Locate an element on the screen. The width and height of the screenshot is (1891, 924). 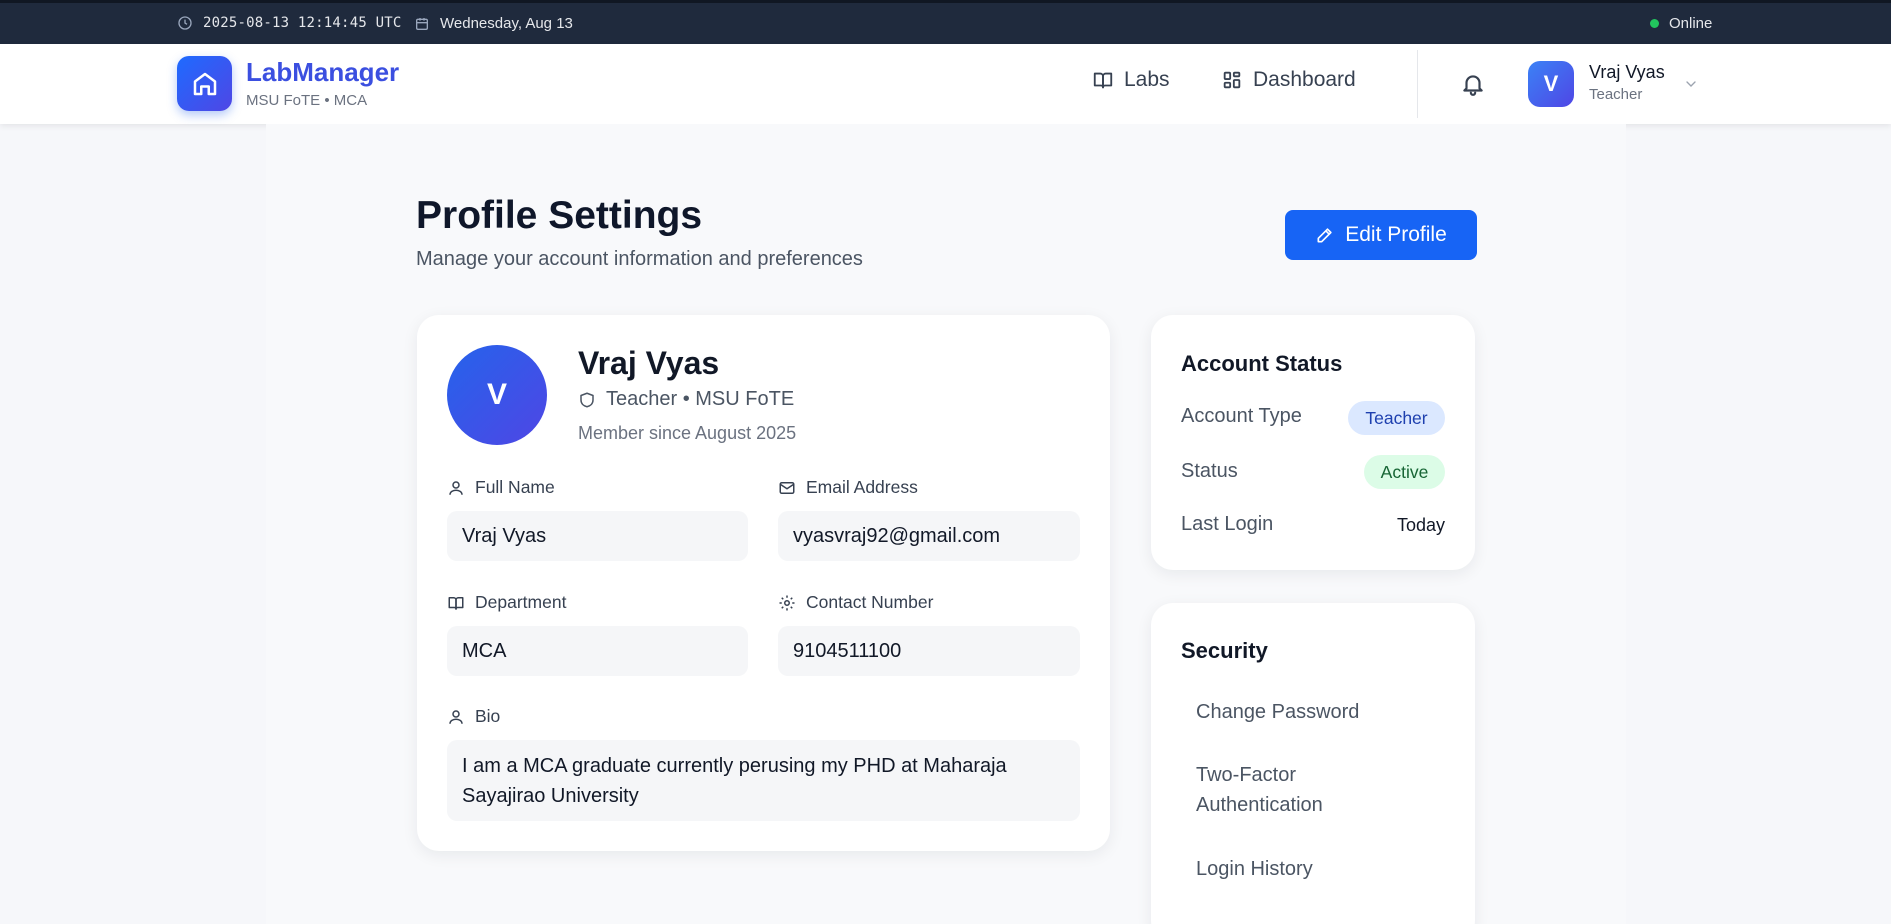
brand-name: LabManager is located at coordinates (322, 72).